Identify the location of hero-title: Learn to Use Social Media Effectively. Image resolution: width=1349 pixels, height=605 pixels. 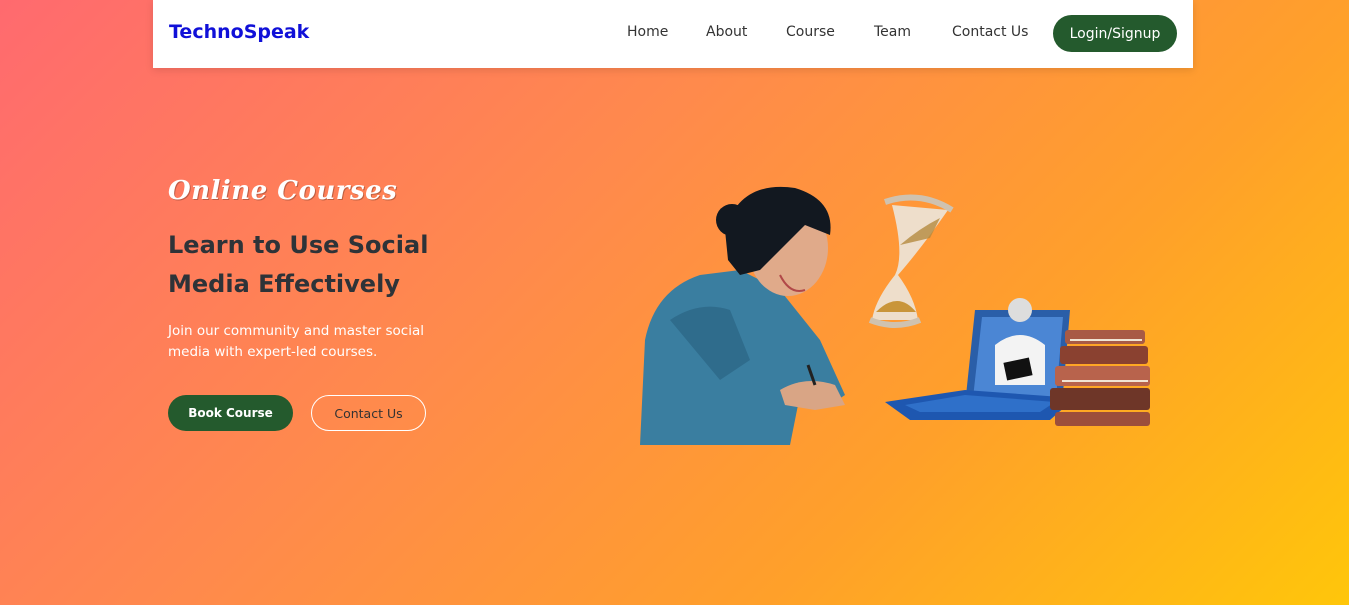
(298, 264).